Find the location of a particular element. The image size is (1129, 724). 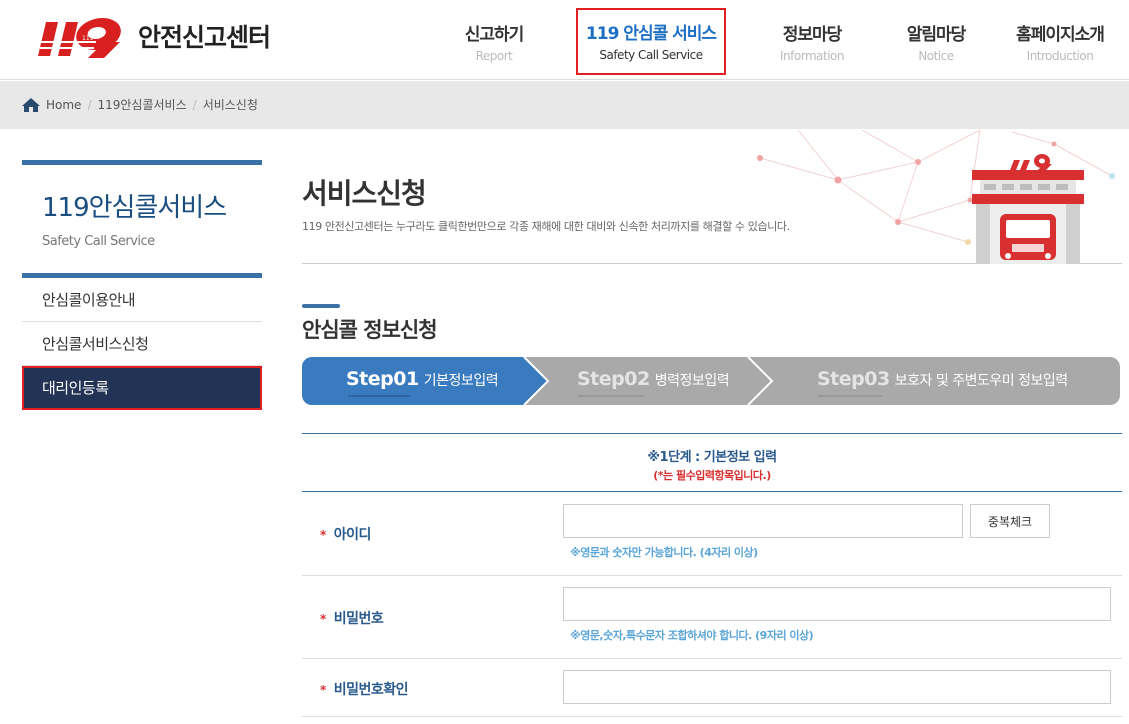

nav-notice: 알림마당 Notice is located at coordinates (936, 41).